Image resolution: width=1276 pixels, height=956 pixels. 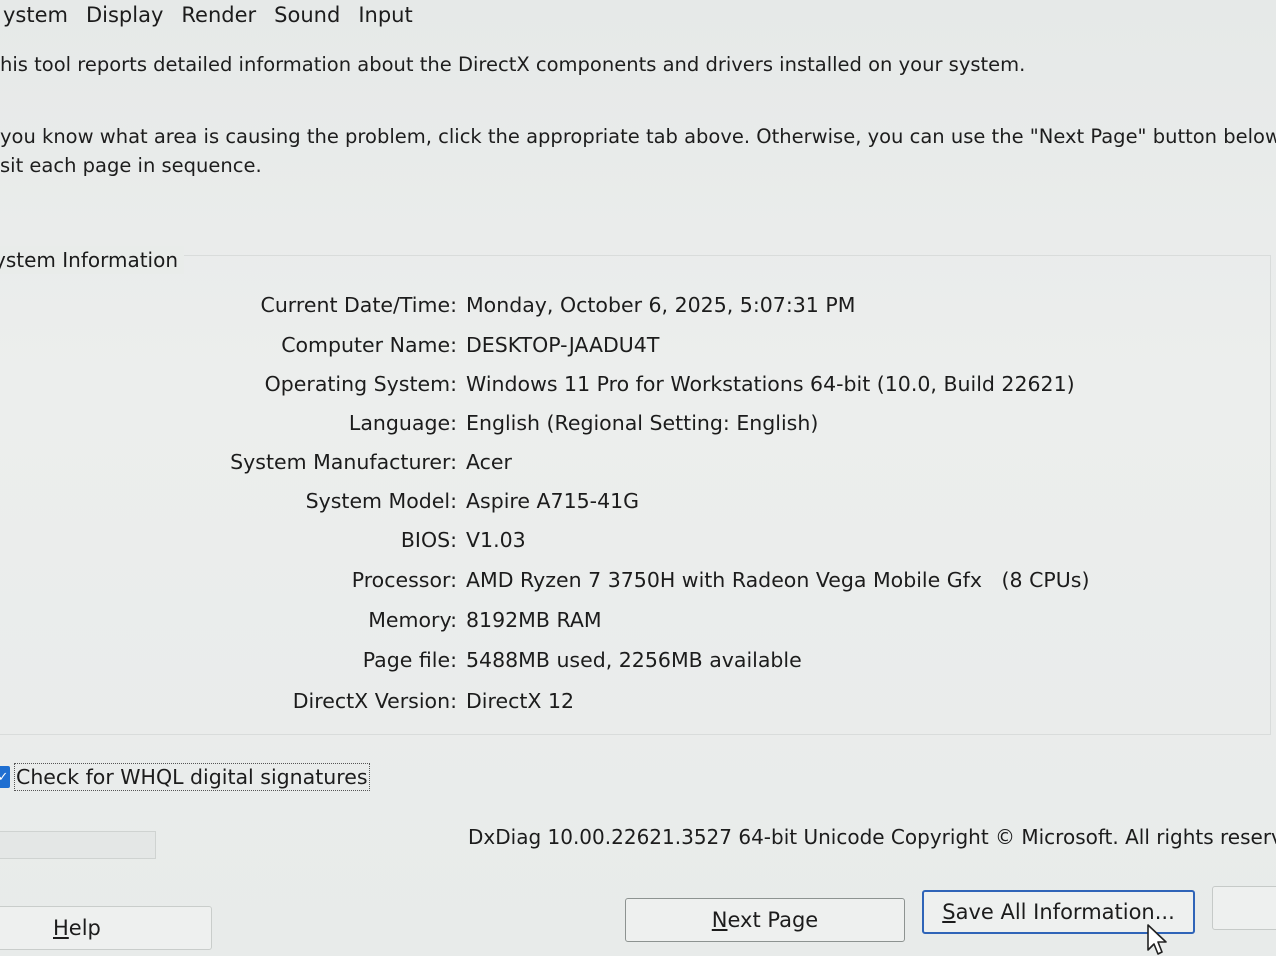 What do you see at coordinates (428, 540) in the screenshot?
I see `info-label: BIOS:` at bounding box center [428, 540].